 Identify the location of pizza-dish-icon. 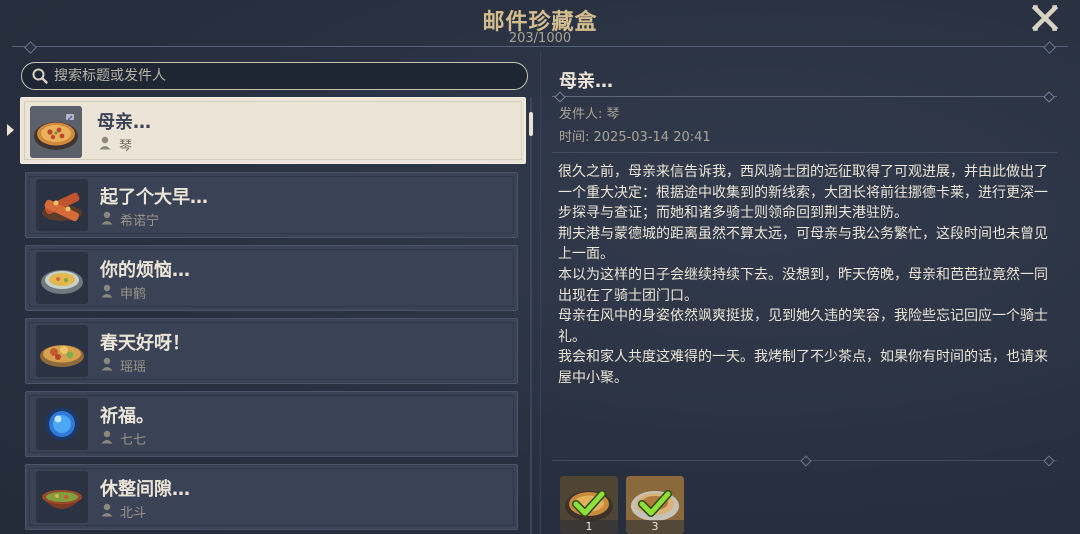
(56, 132).